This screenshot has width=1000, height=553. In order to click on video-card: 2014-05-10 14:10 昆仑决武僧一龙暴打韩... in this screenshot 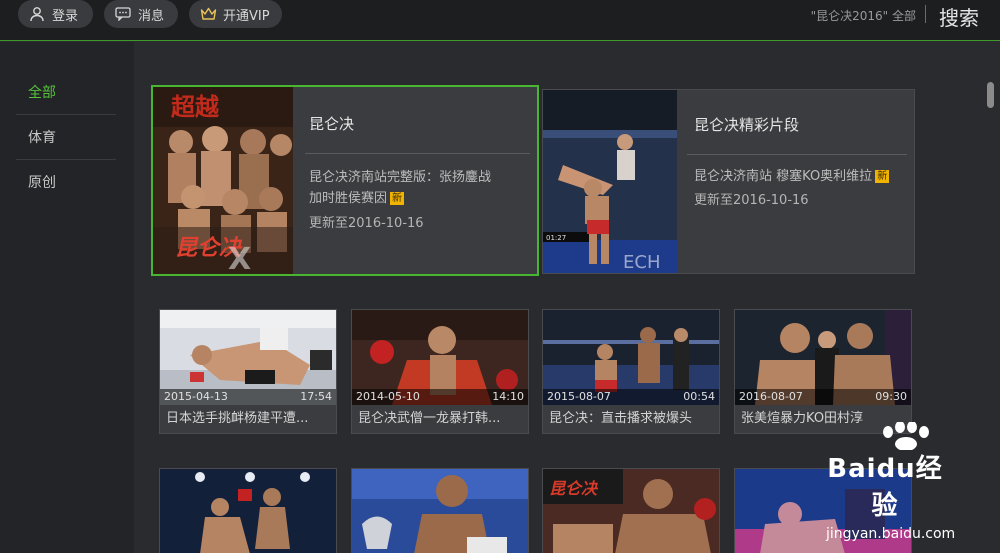, I will do `click(440, 371)`.